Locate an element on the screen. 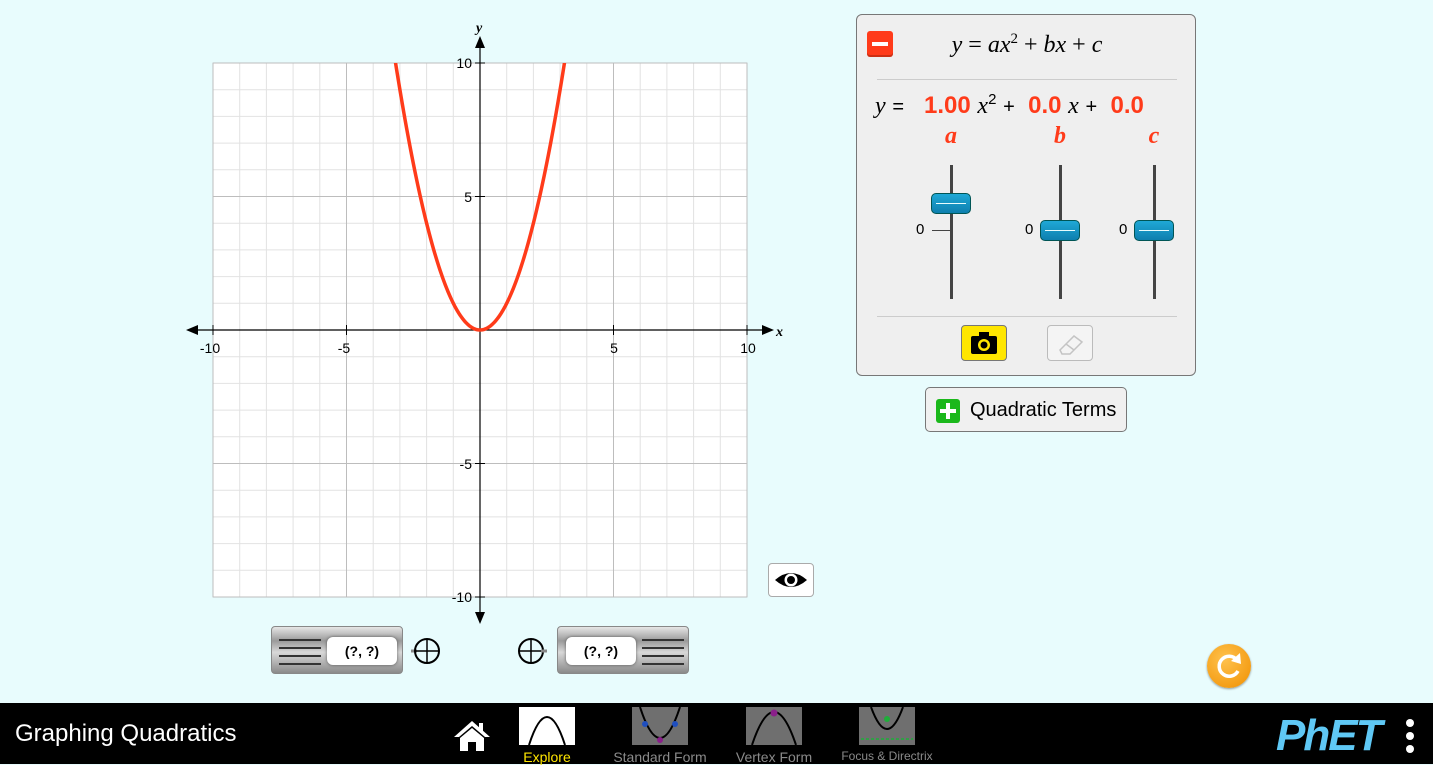 The height and width of the screenshot is (765, 1433). screen-button-focus-directrix: Focus & Directrix is located at coordinates (887, 735).